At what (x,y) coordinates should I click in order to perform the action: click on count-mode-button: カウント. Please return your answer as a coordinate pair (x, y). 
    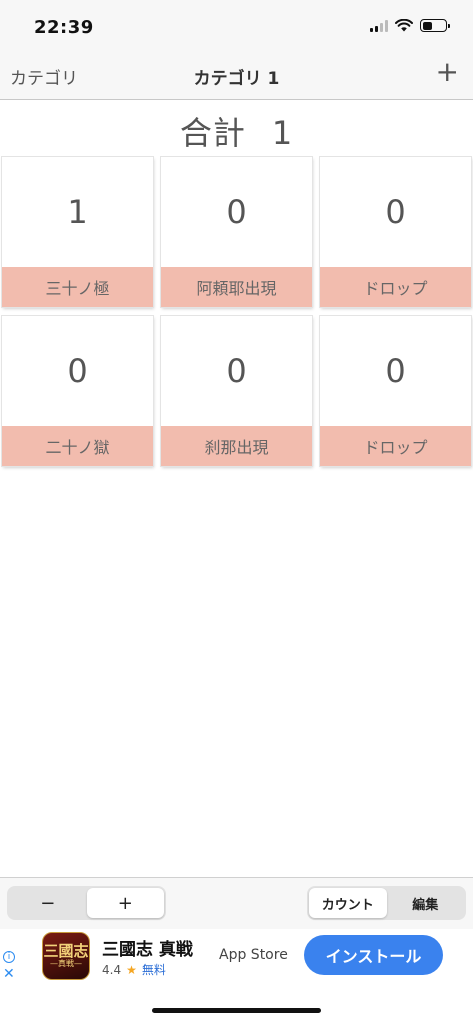
    Looking at the image, I should click on (348, 903).